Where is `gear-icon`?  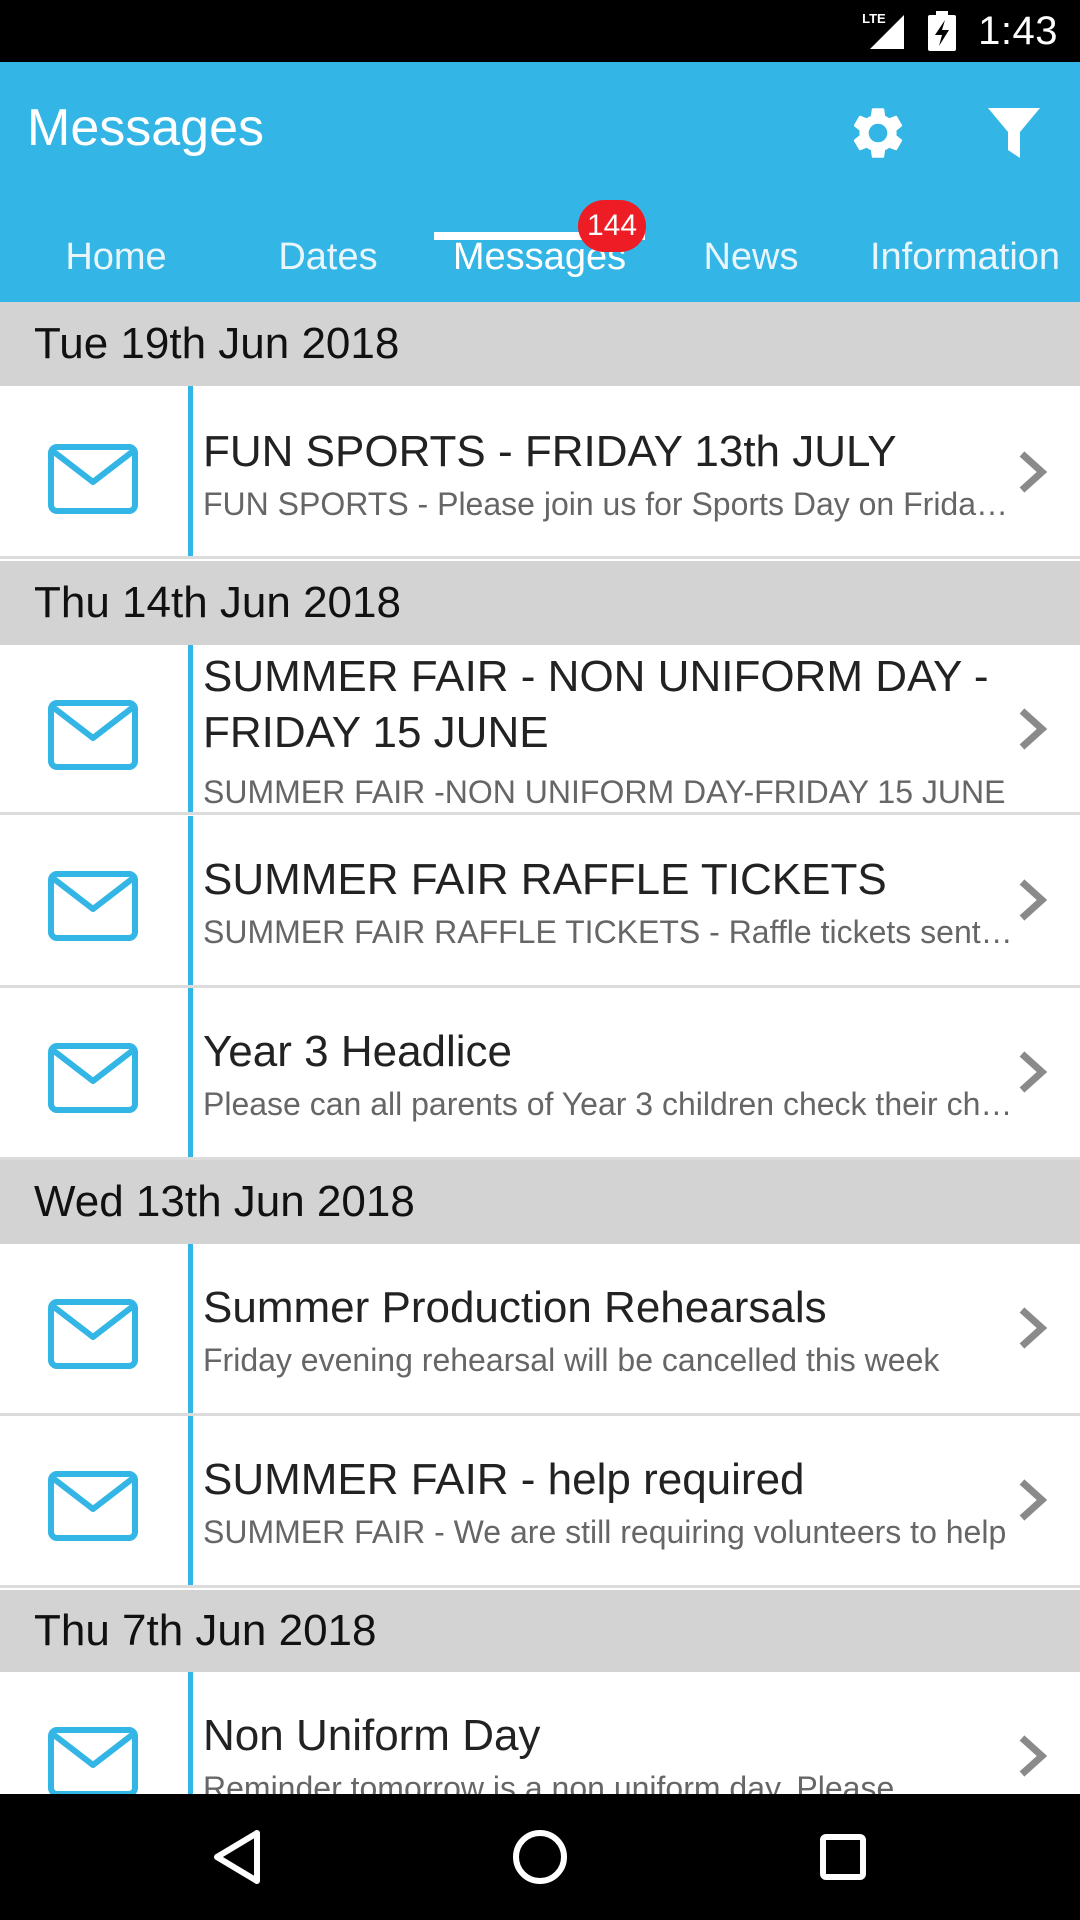 gear-icon is located at coordinates (878, 133).